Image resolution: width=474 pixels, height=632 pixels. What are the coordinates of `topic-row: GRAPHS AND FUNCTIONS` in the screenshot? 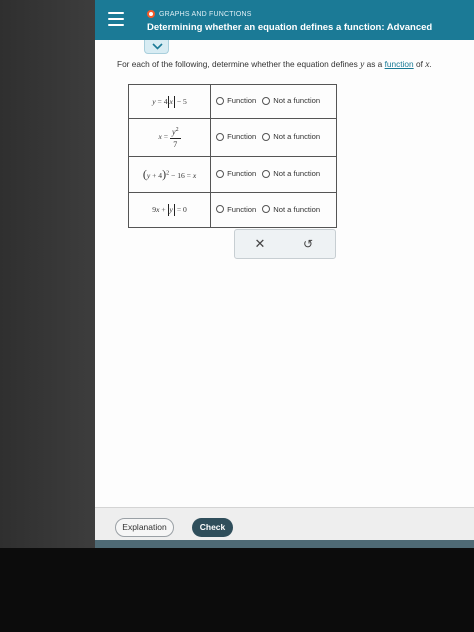 It's located at (199, 14).